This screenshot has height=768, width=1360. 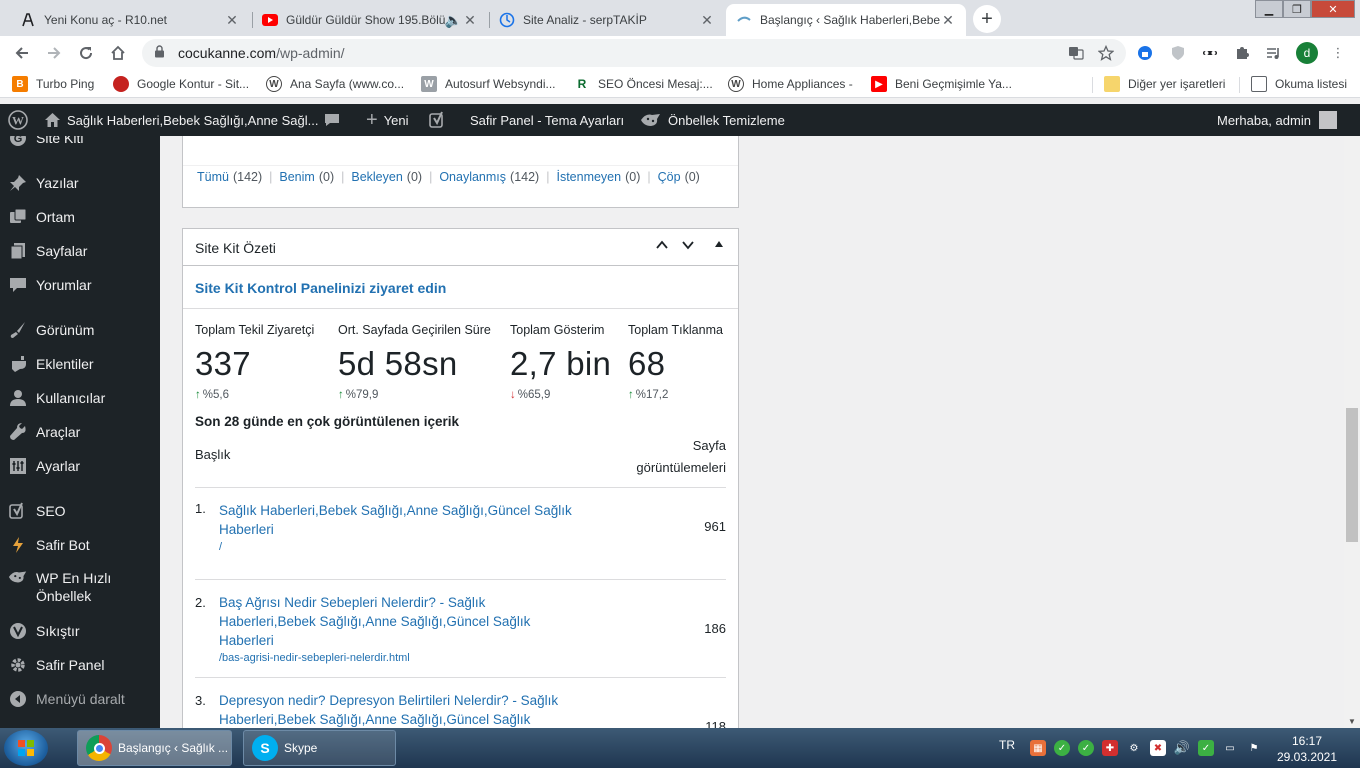 What do you see at coordinates (679, 177) in the screenshot?
I see `status-trash: Çöp (0)` at bounding box center [679, 177].